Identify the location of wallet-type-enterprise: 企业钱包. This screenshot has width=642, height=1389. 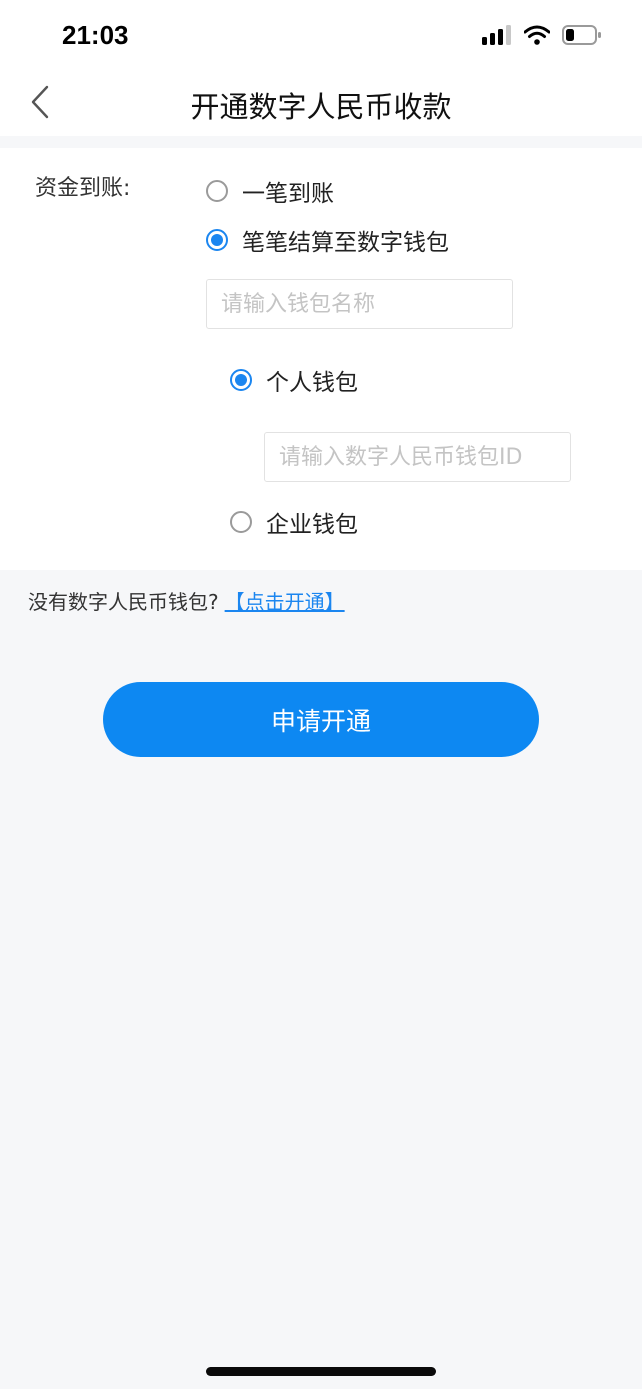
(294, 522).